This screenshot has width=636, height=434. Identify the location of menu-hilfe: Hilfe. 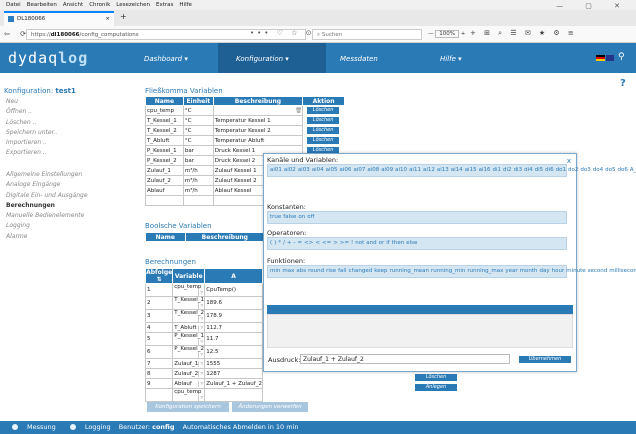
(185, 5).